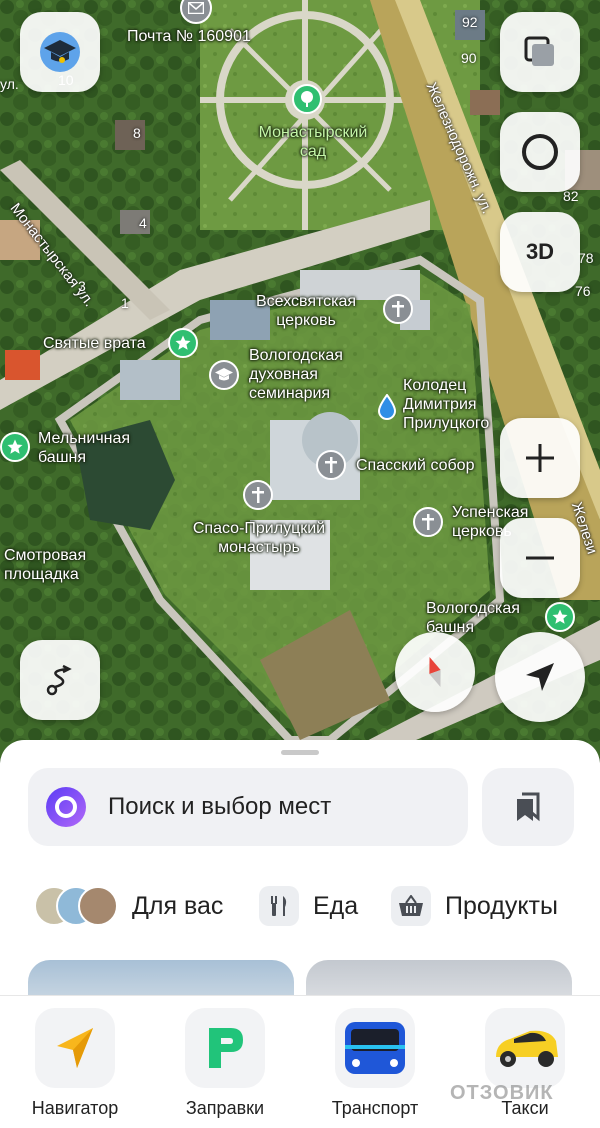 The image size is (600, 1128). What do you see at coordinates (189, 36) in the screenshot?
I see `post-office-label: Почта № 160901` at bounding box center [189, 36].